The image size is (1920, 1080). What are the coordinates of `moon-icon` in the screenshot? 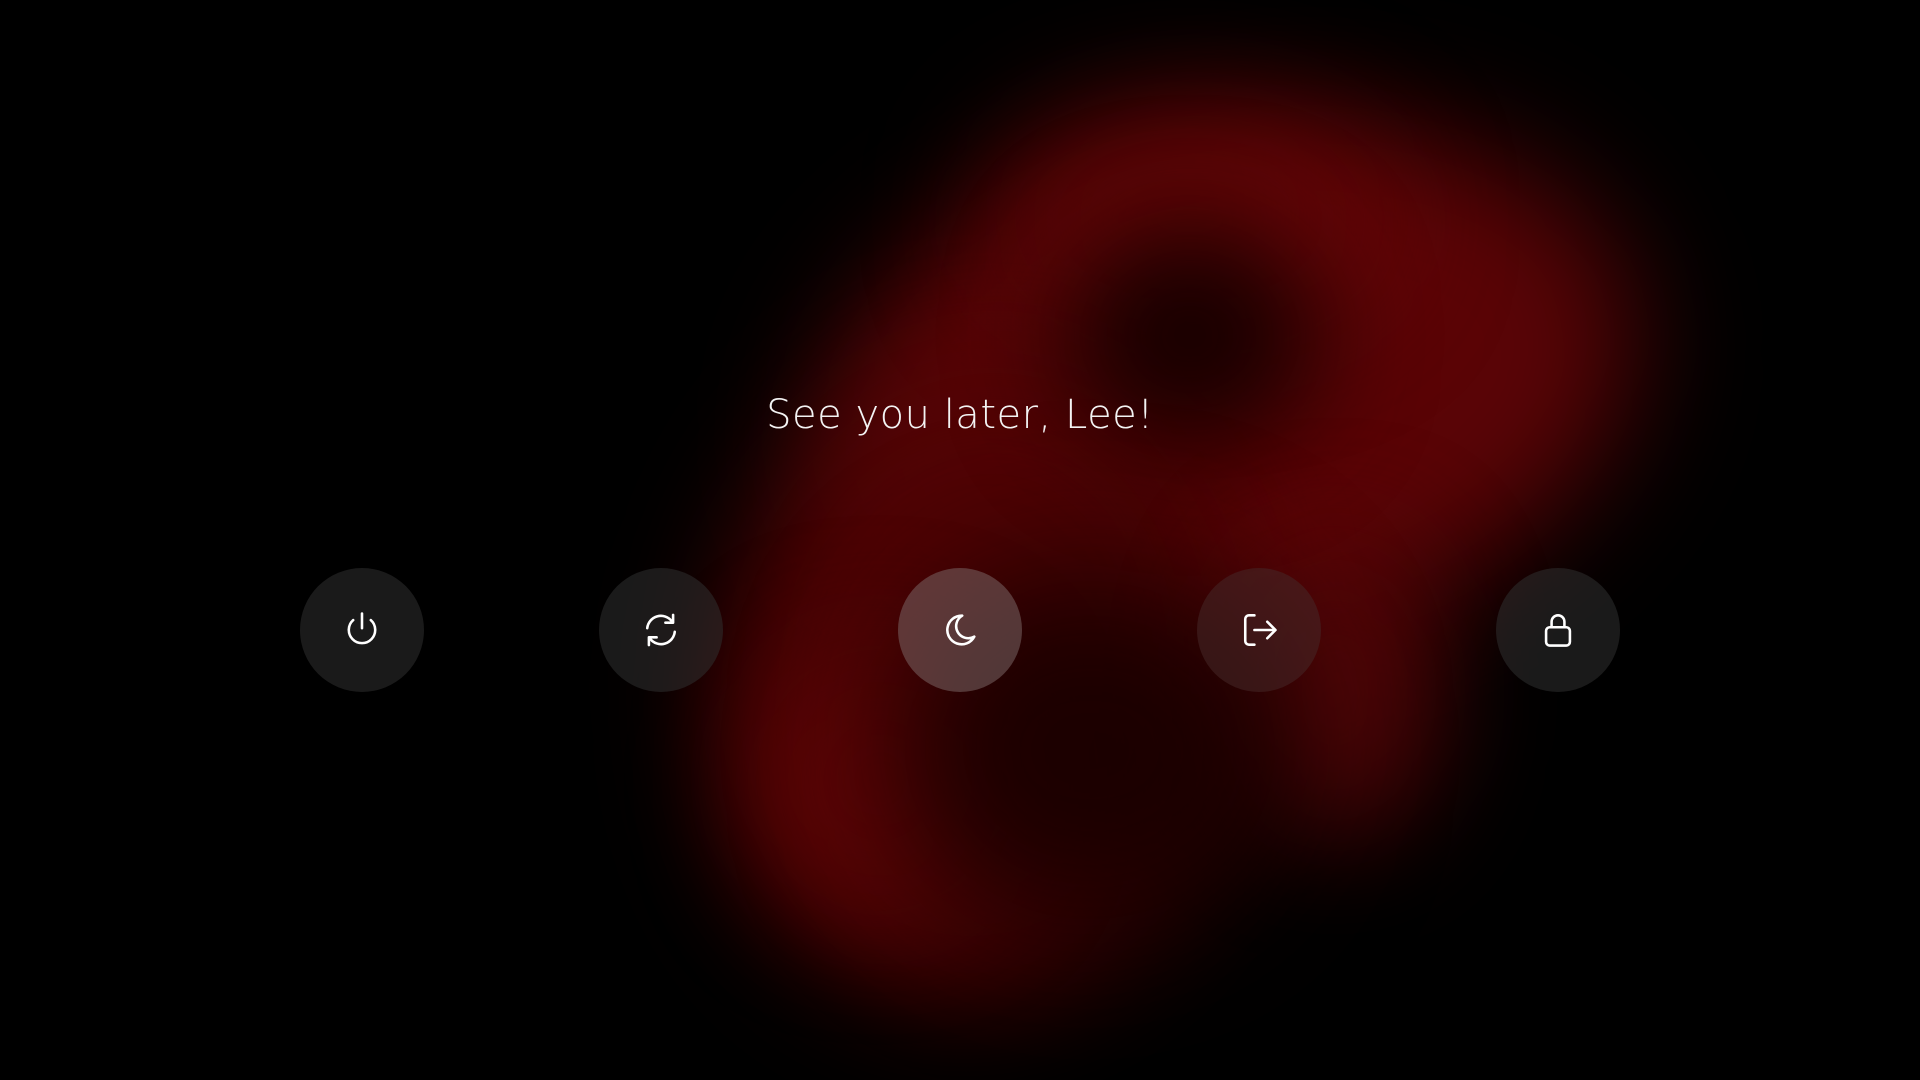 It's located at (960, 630).